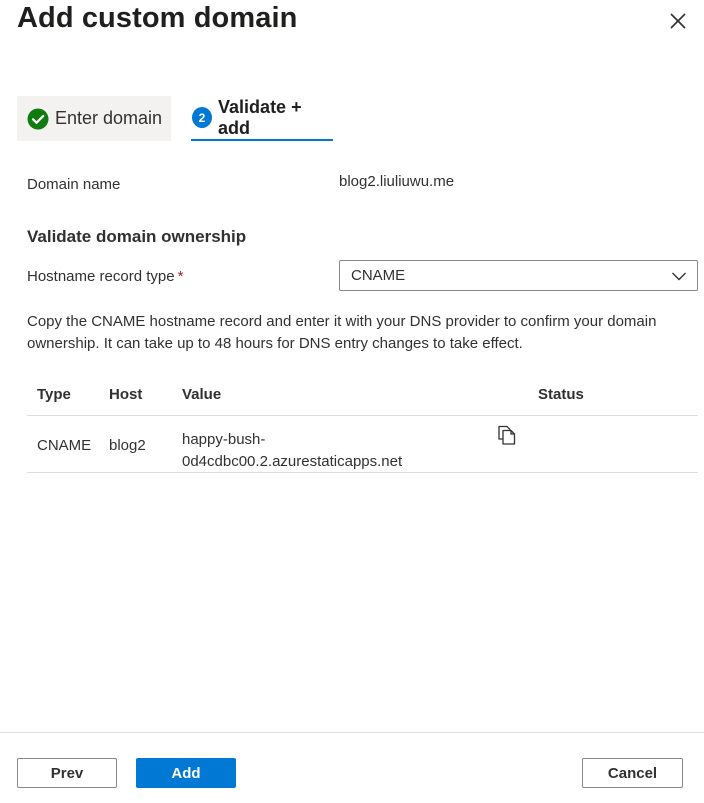 The width and height of the screenshot is (704, 803). I want to click on column-header-host: Host, so click(126, 394).